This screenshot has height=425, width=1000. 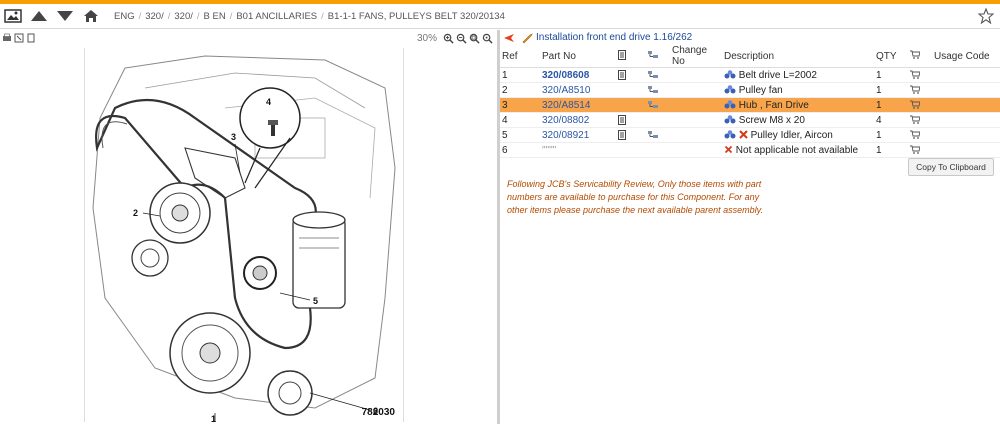 What do you see at coordinates (233, 137) in the screenshot?
I see `callout-3: 3` at bounding box center [233, 137].